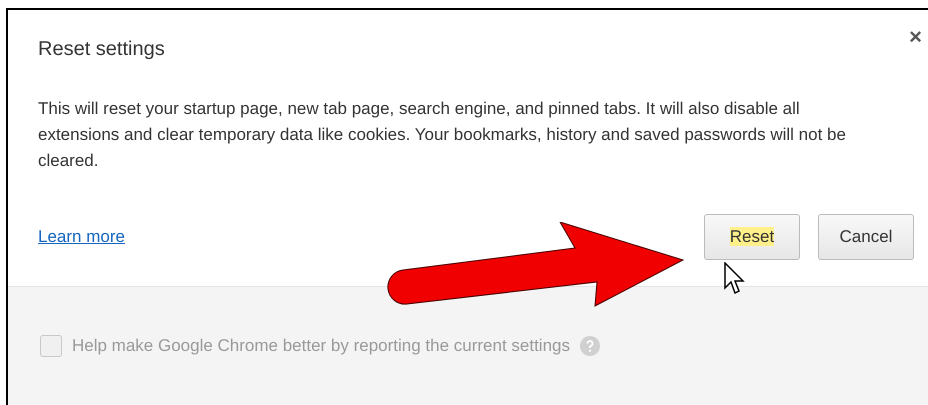 The image size is (928, 405). What do you see at coordinates (321, 346) in the screenshot?
I see `checkbox-label: Help make Google Chrome better by reporting the current settings` at bounding box center [321, 346].